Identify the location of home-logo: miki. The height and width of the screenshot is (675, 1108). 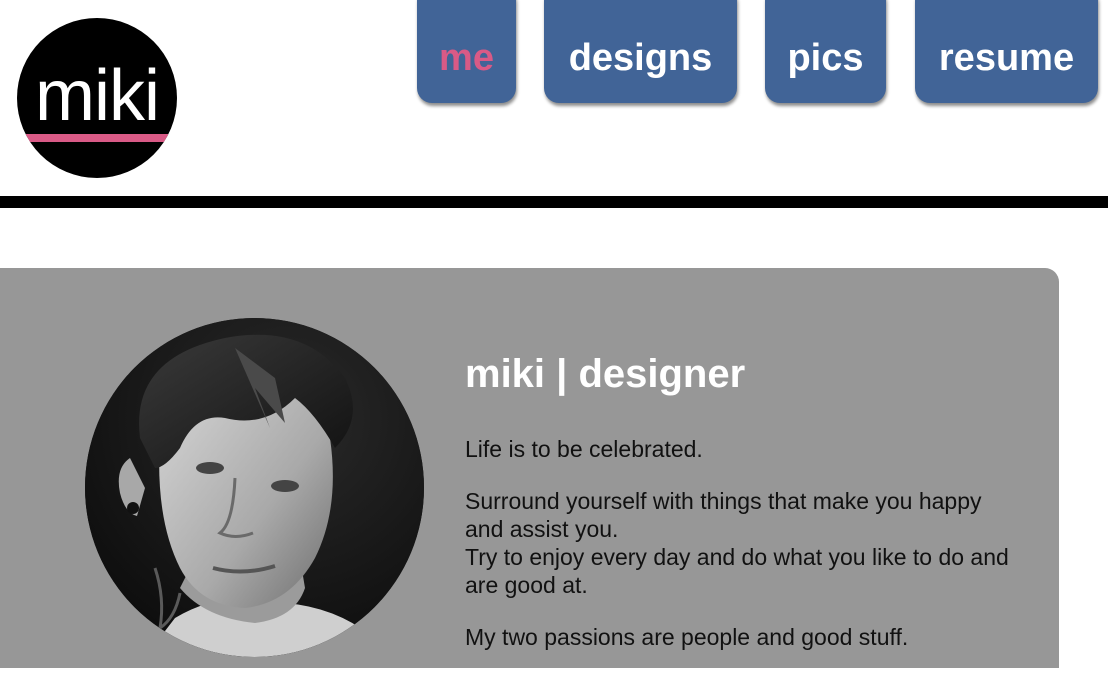
(97, 98).